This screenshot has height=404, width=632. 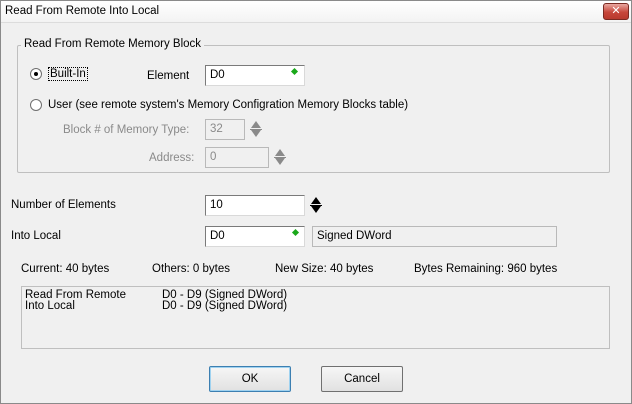 What do you see at coordinates (362, 379) in the screenshot?
I see `cancel-button: Cancel` at bounding box center [362, 379].